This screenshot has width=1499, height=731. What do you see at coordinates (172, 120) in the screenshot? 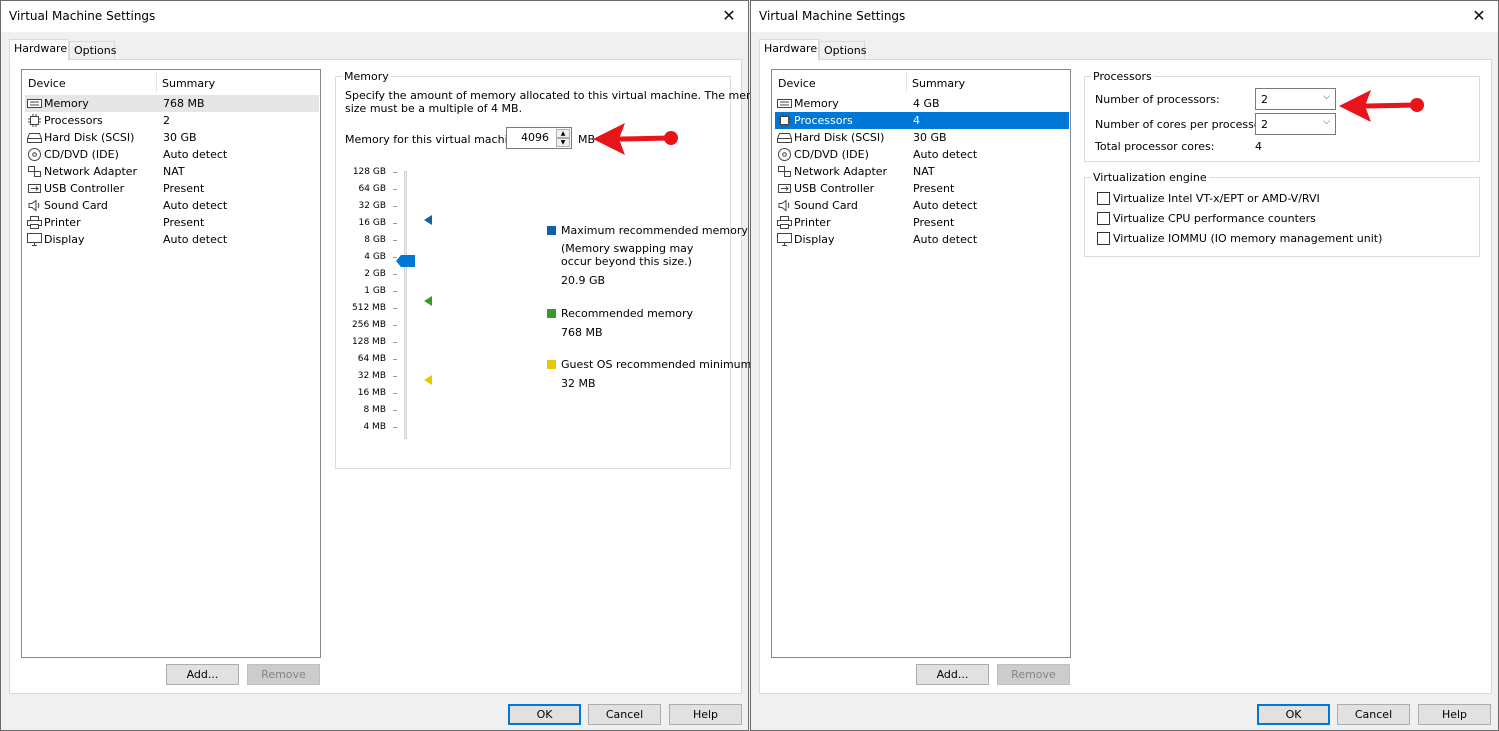
I see `device-row-processors: Processors 2` at bounding box center [172, 120].